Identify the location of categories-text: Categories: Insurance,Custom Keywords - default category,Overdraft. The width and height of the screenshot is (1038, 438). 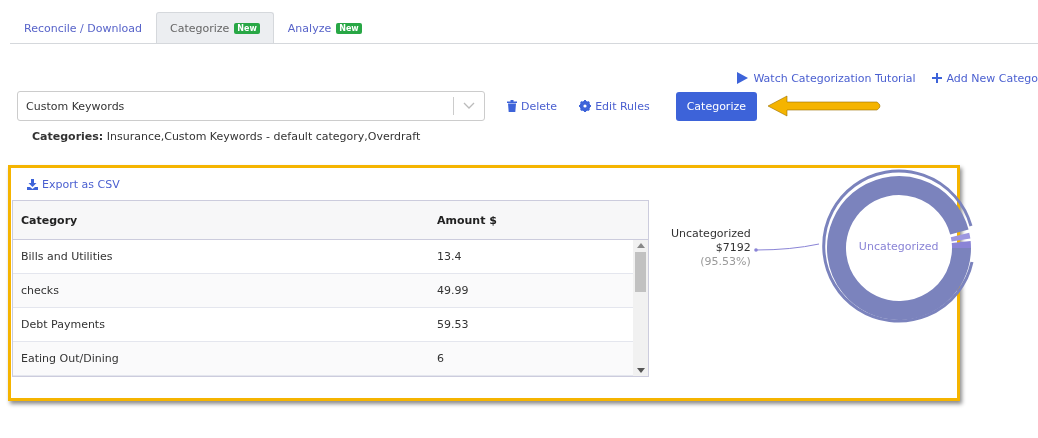
(226, 136).